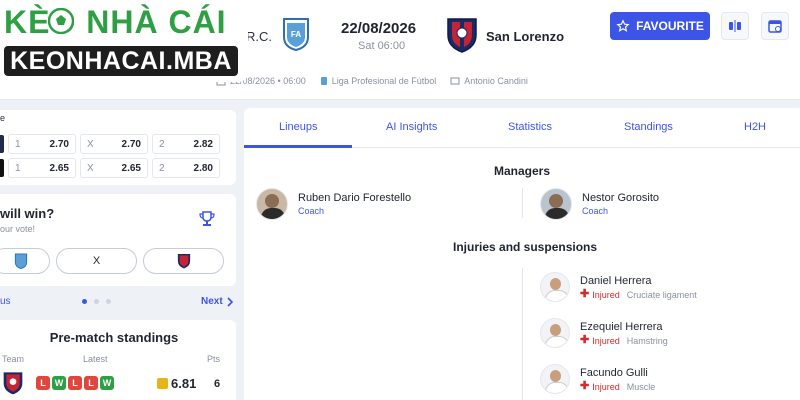 This screenshot has width=800, height=400. What do you see at coordinates (382, 46) in the screenshot?
I see `match-time: Sat 06:00` at bounding box center [382, 46].